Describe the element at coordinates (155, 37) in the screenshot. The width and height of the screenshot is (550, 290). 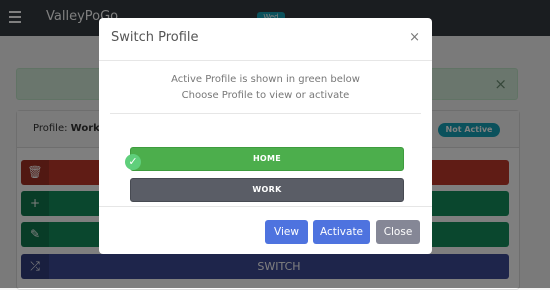
I see `modal-title: Switch Profile` at that location.